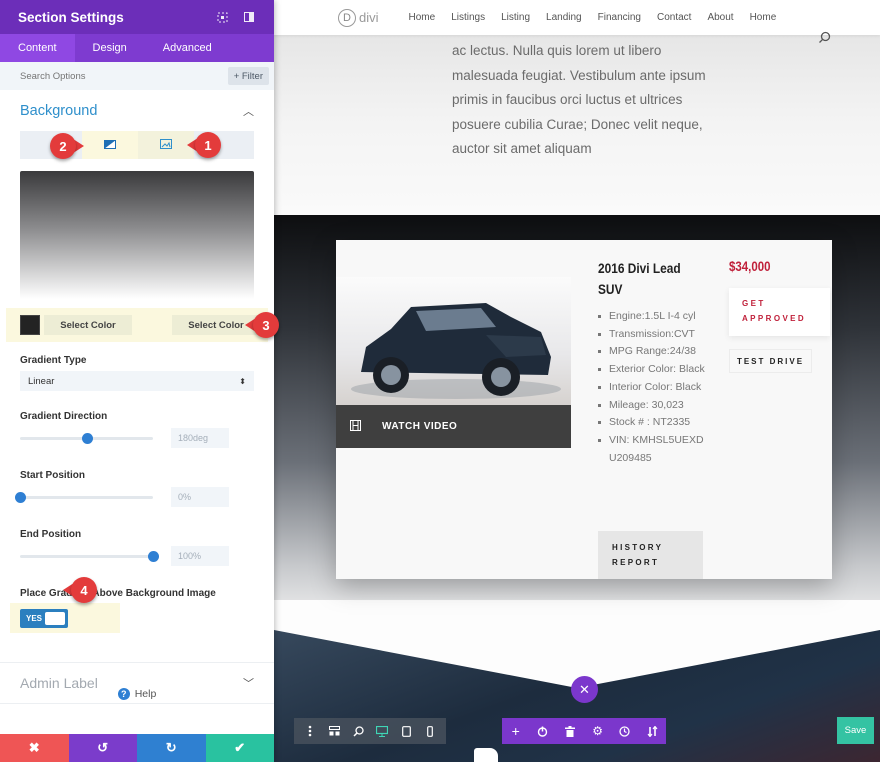 This screenshot has height=762, width=880. I want to click on nav-item-home: Home, so click(422, 17).